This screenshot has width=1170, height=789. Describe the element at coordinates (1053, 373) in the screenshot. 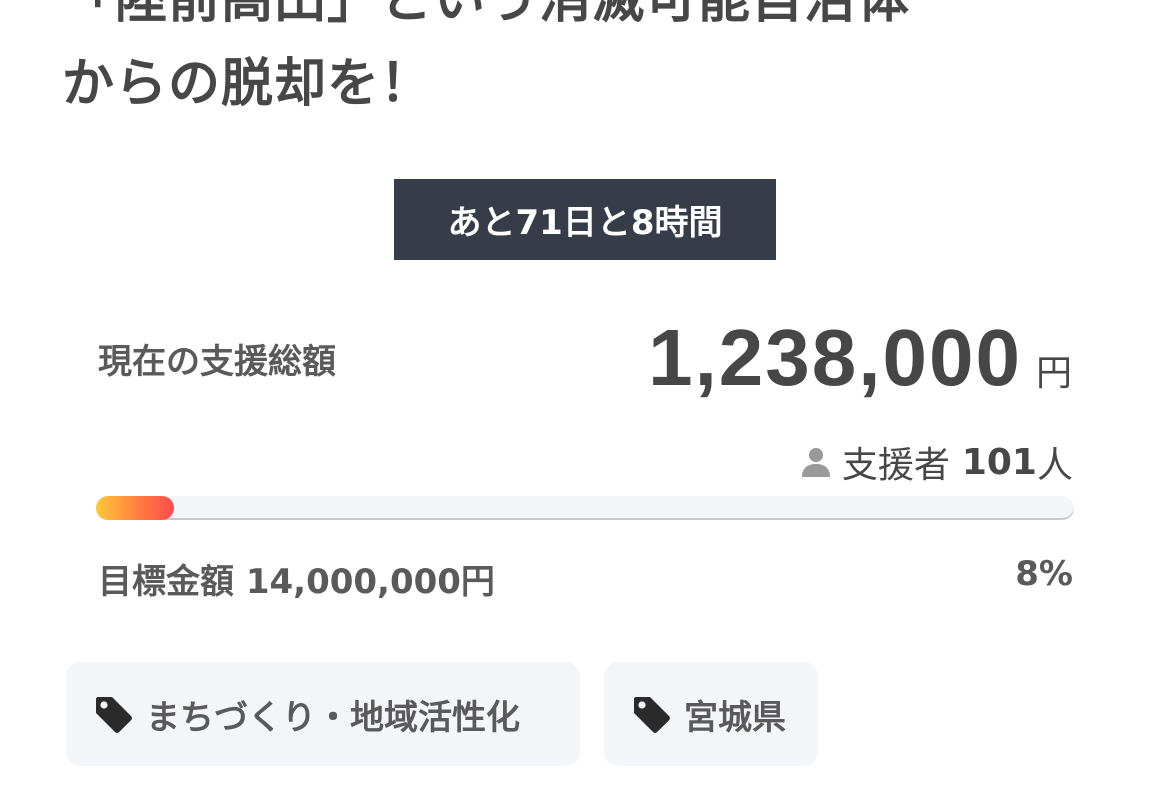

I see `raised-amount-unit: 円` at that location.